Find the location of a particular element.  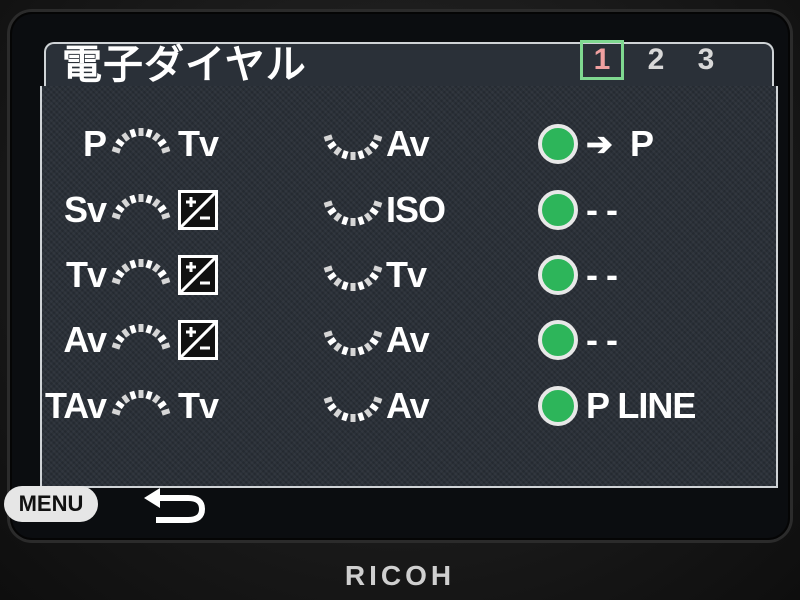

exposure-mode-label: Tv is located at coordinates (86, 274).